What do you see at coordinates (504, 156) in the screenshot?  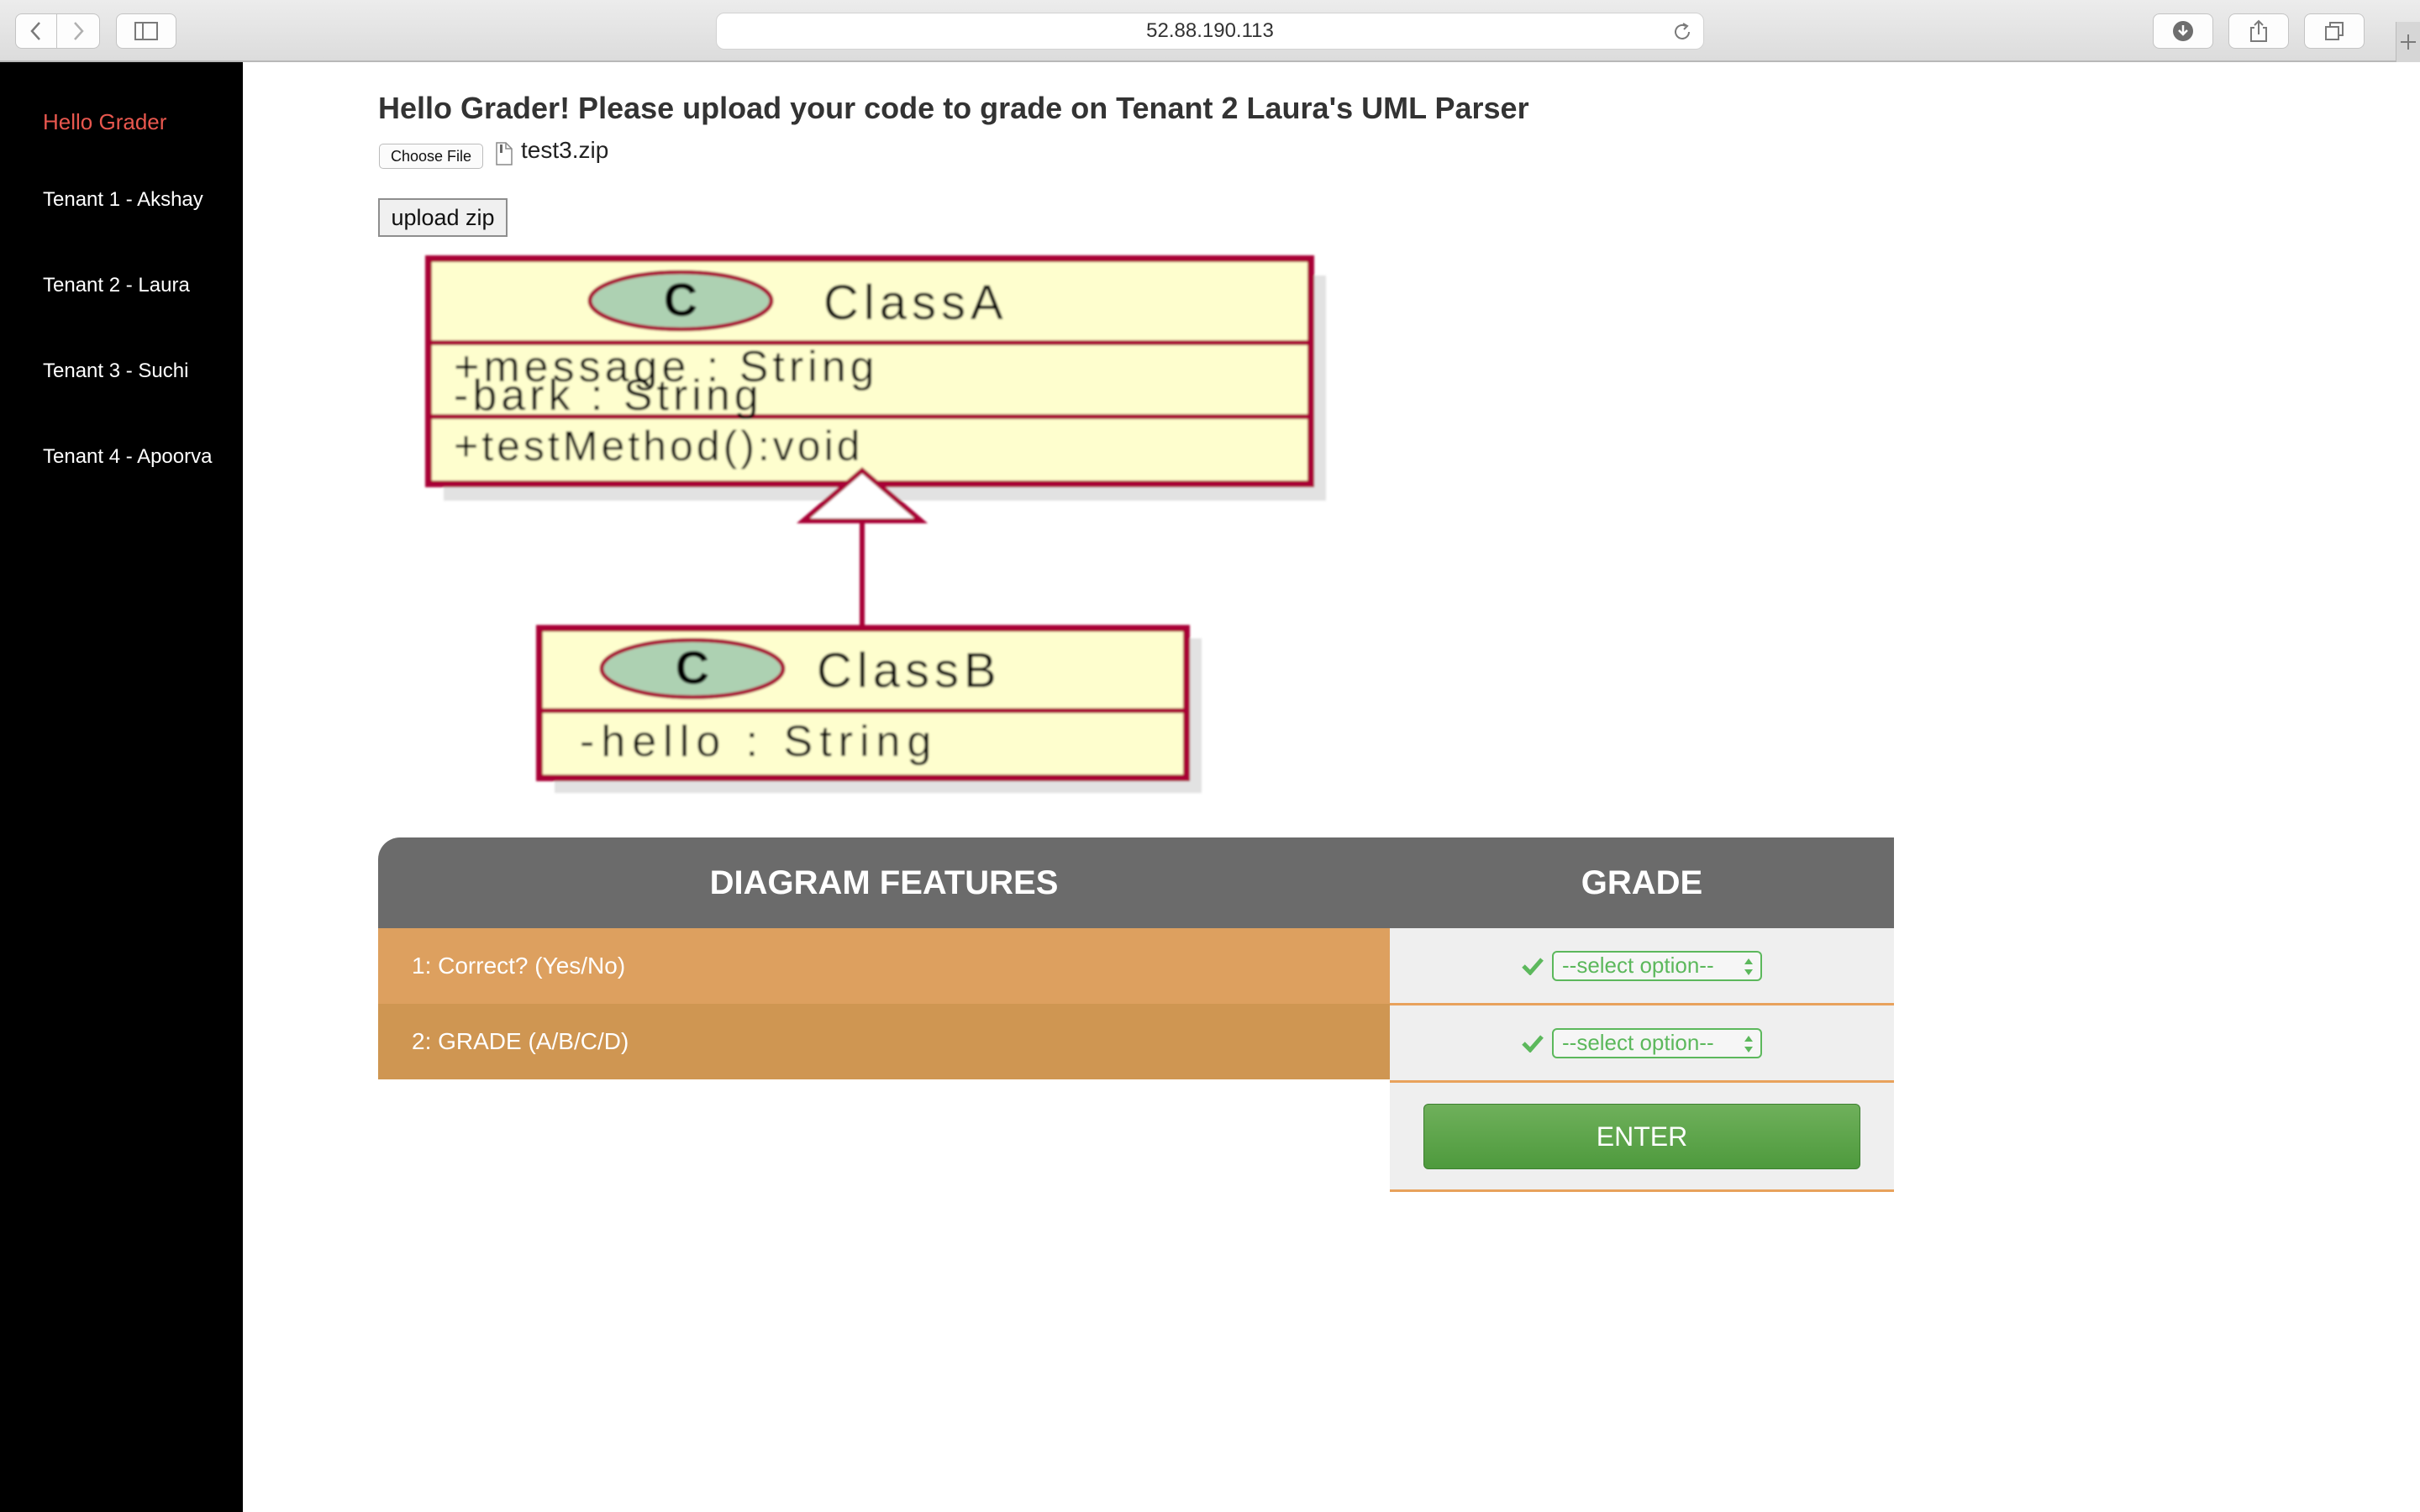 I see `file-icon` at bounding box center [504, 156].